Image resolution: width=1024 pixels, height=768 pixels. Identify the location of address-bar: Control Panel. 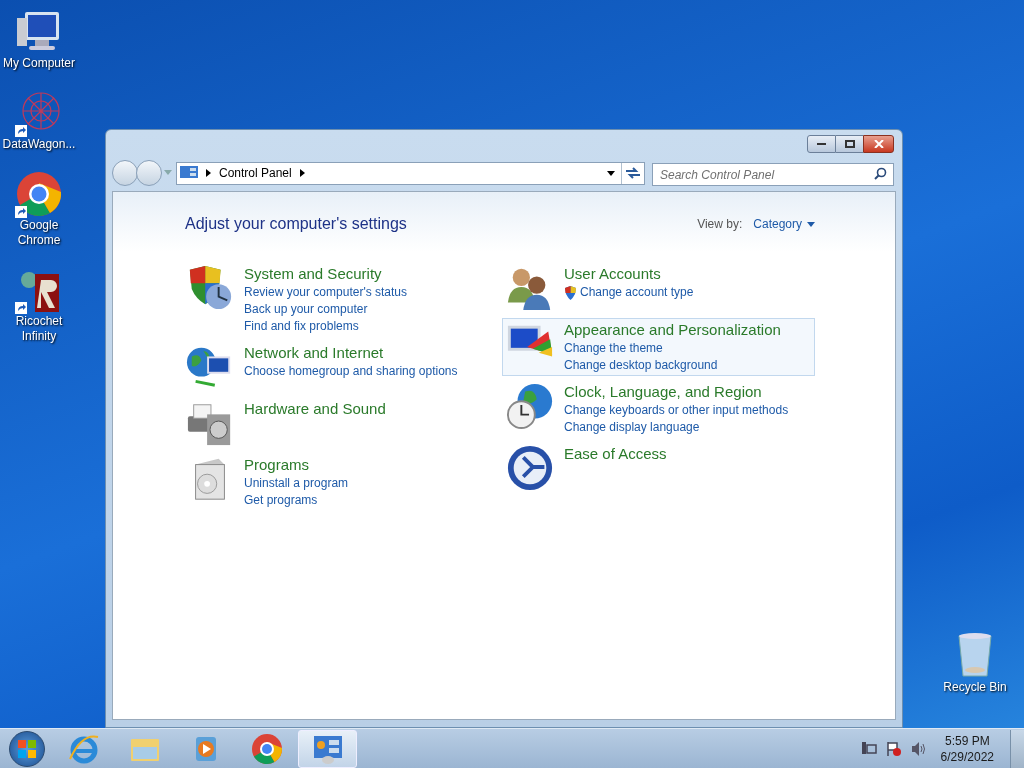
(410, 173).